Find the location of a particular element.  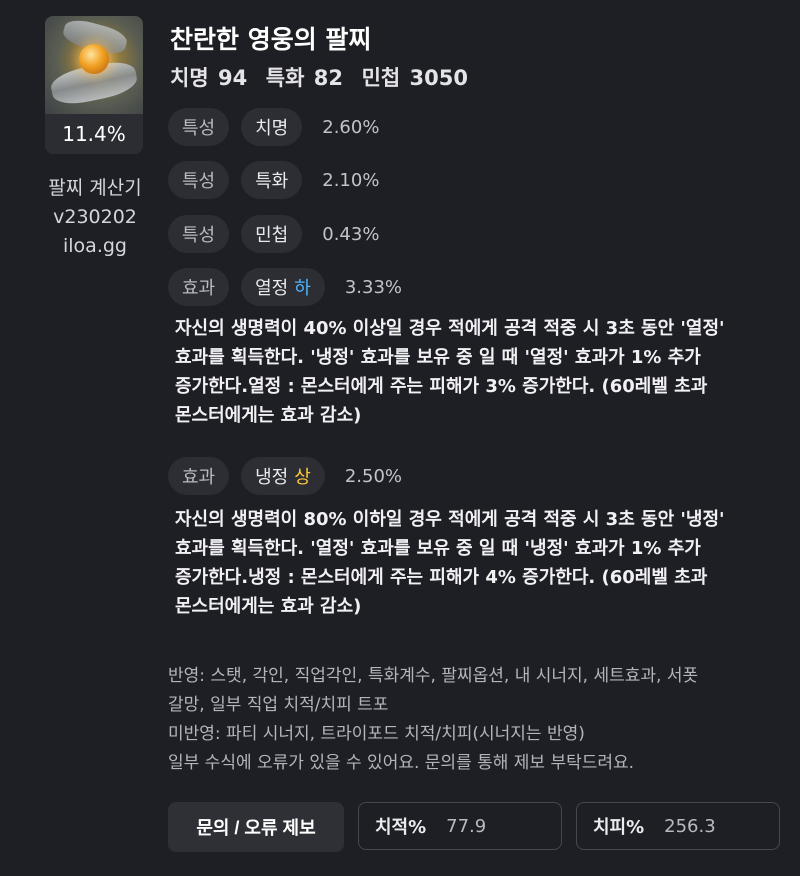

effect-row: 효과 냉정 상 2.50% is located at coordinates (285, 476).